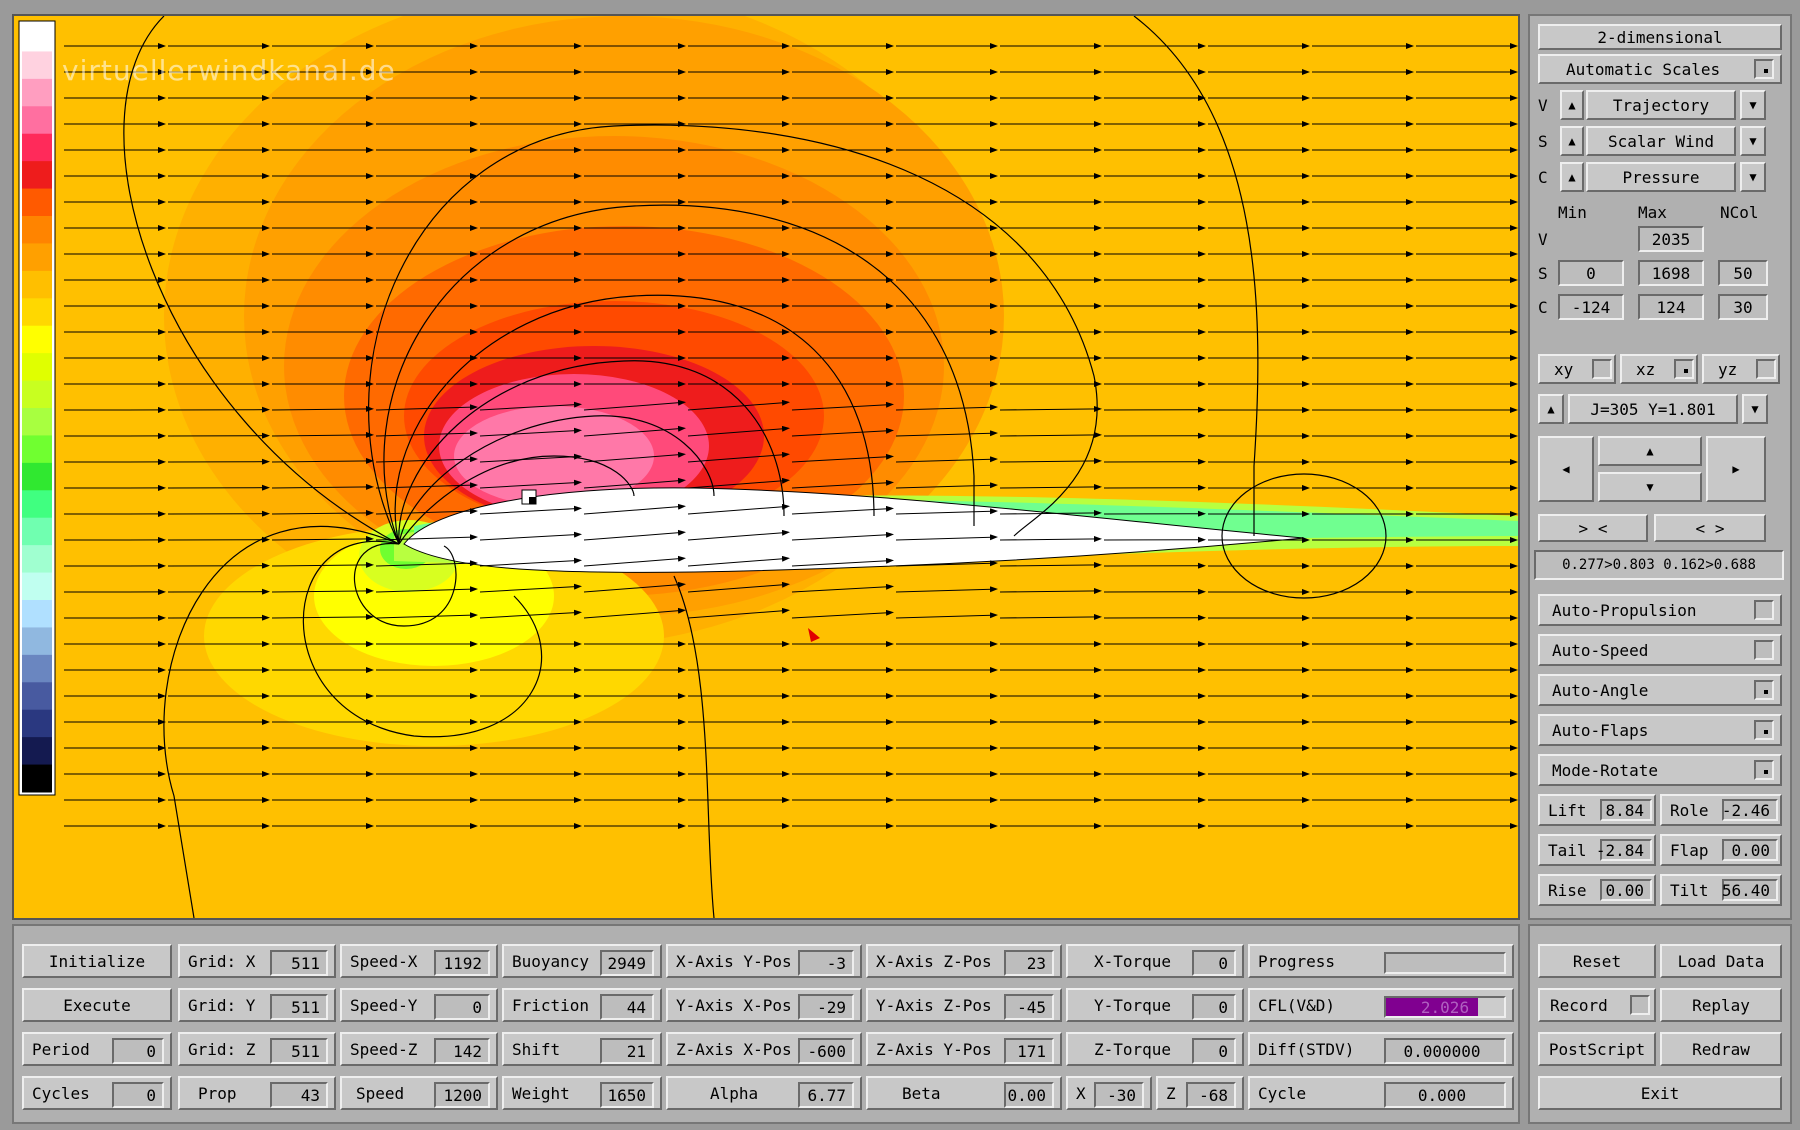 The height and width of the screenshot is (1130, 1800). What do you see at coordinates (1597, 961) in the screenshot?
I see `reset-button: Reset` at bounding box center [1597, 961].